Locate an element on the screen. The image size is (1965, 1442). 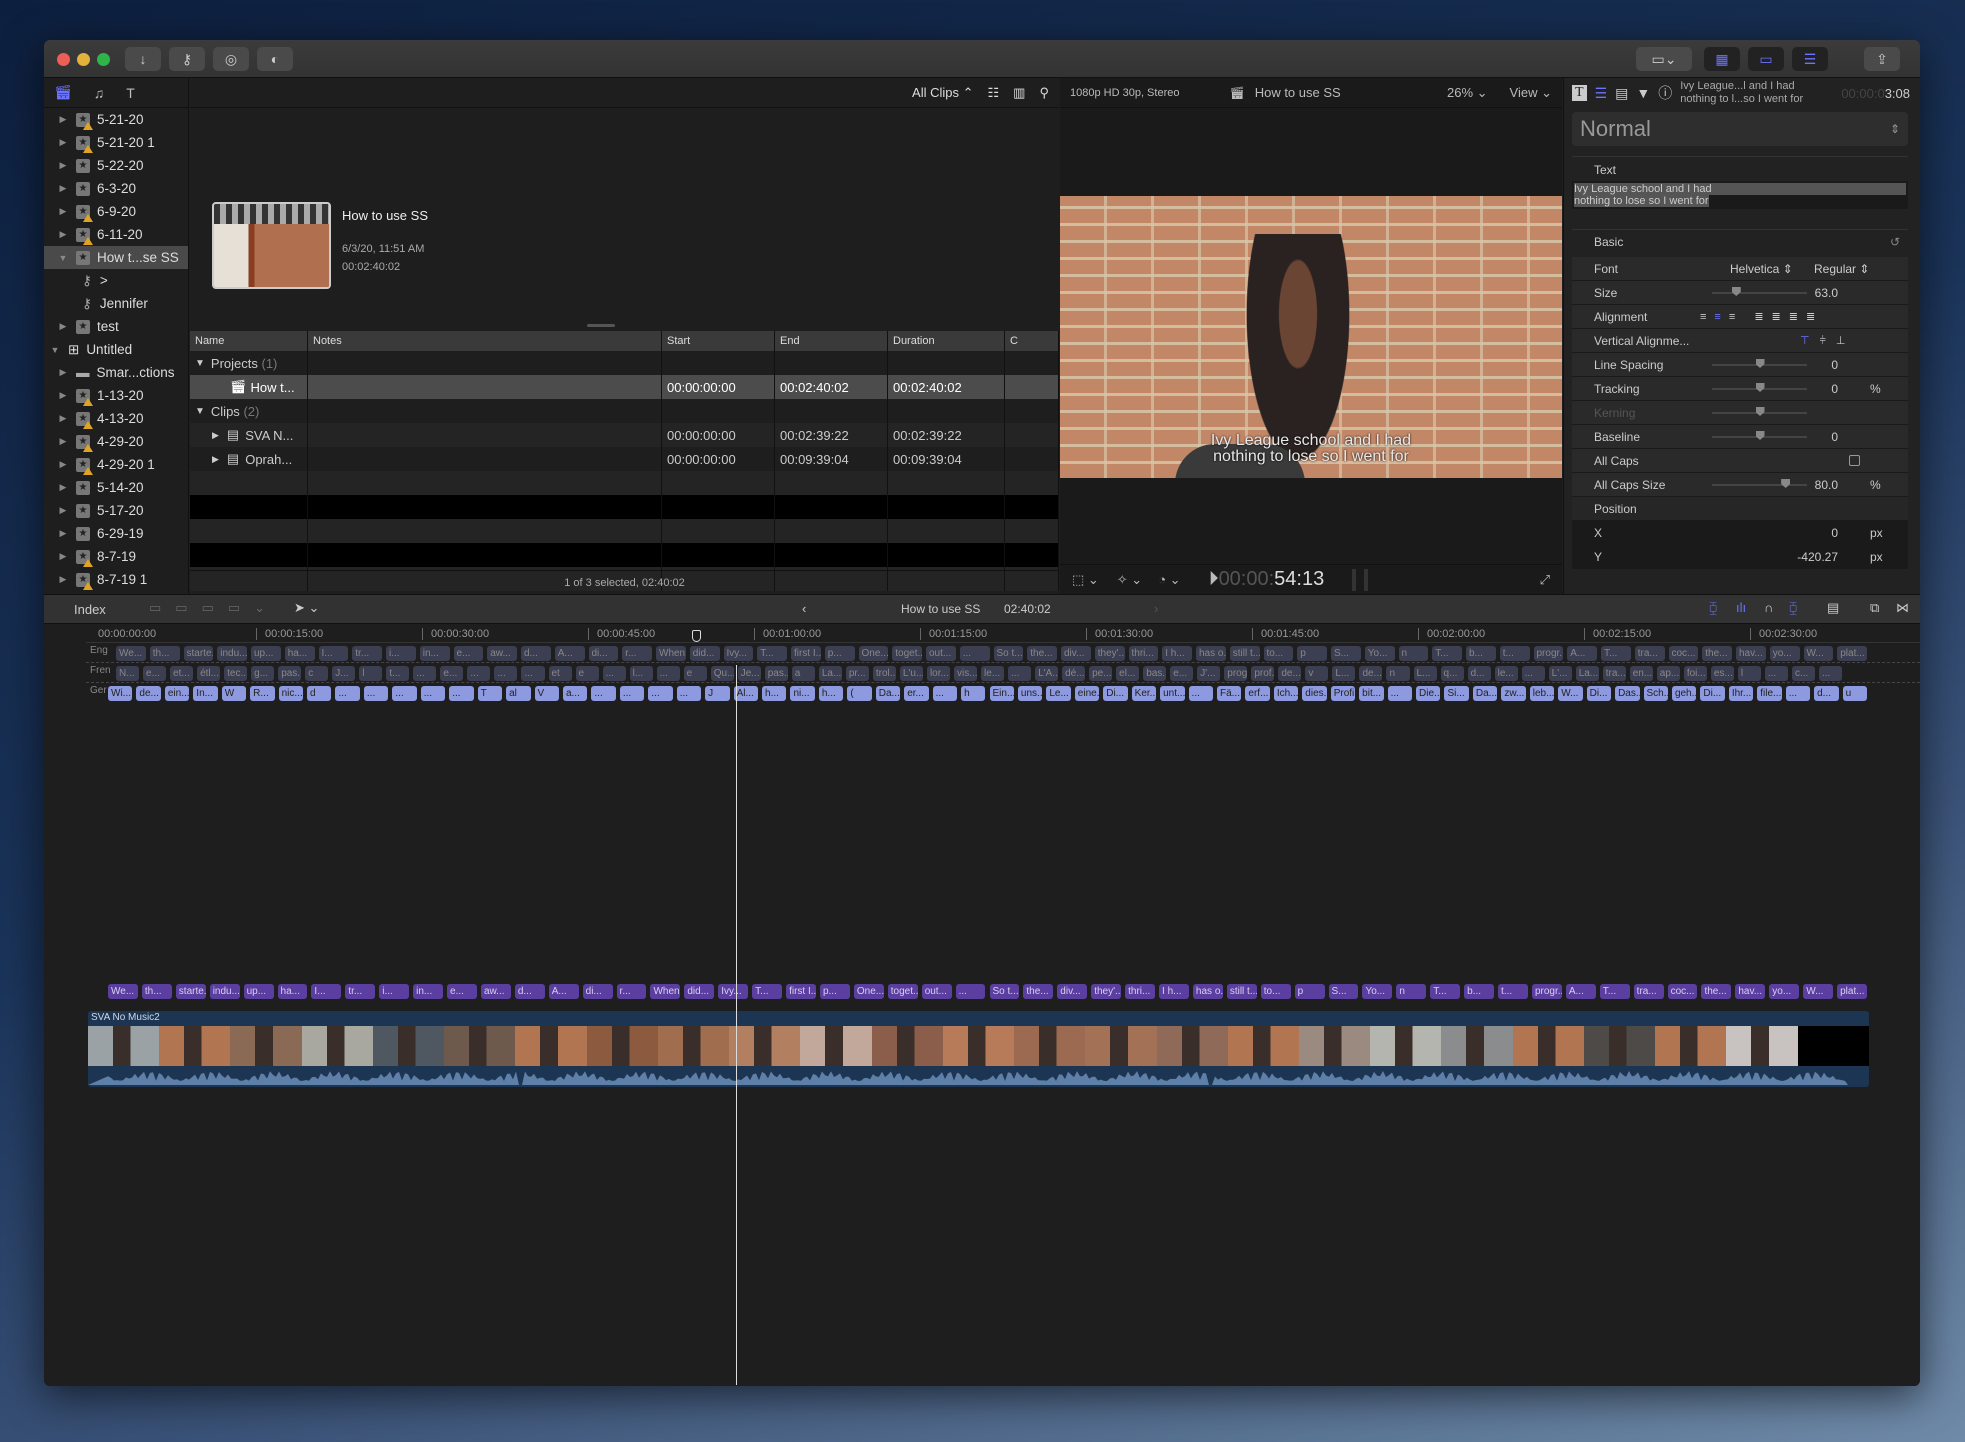
voiceover-button: ◐ is located at coordinates (275, 59).